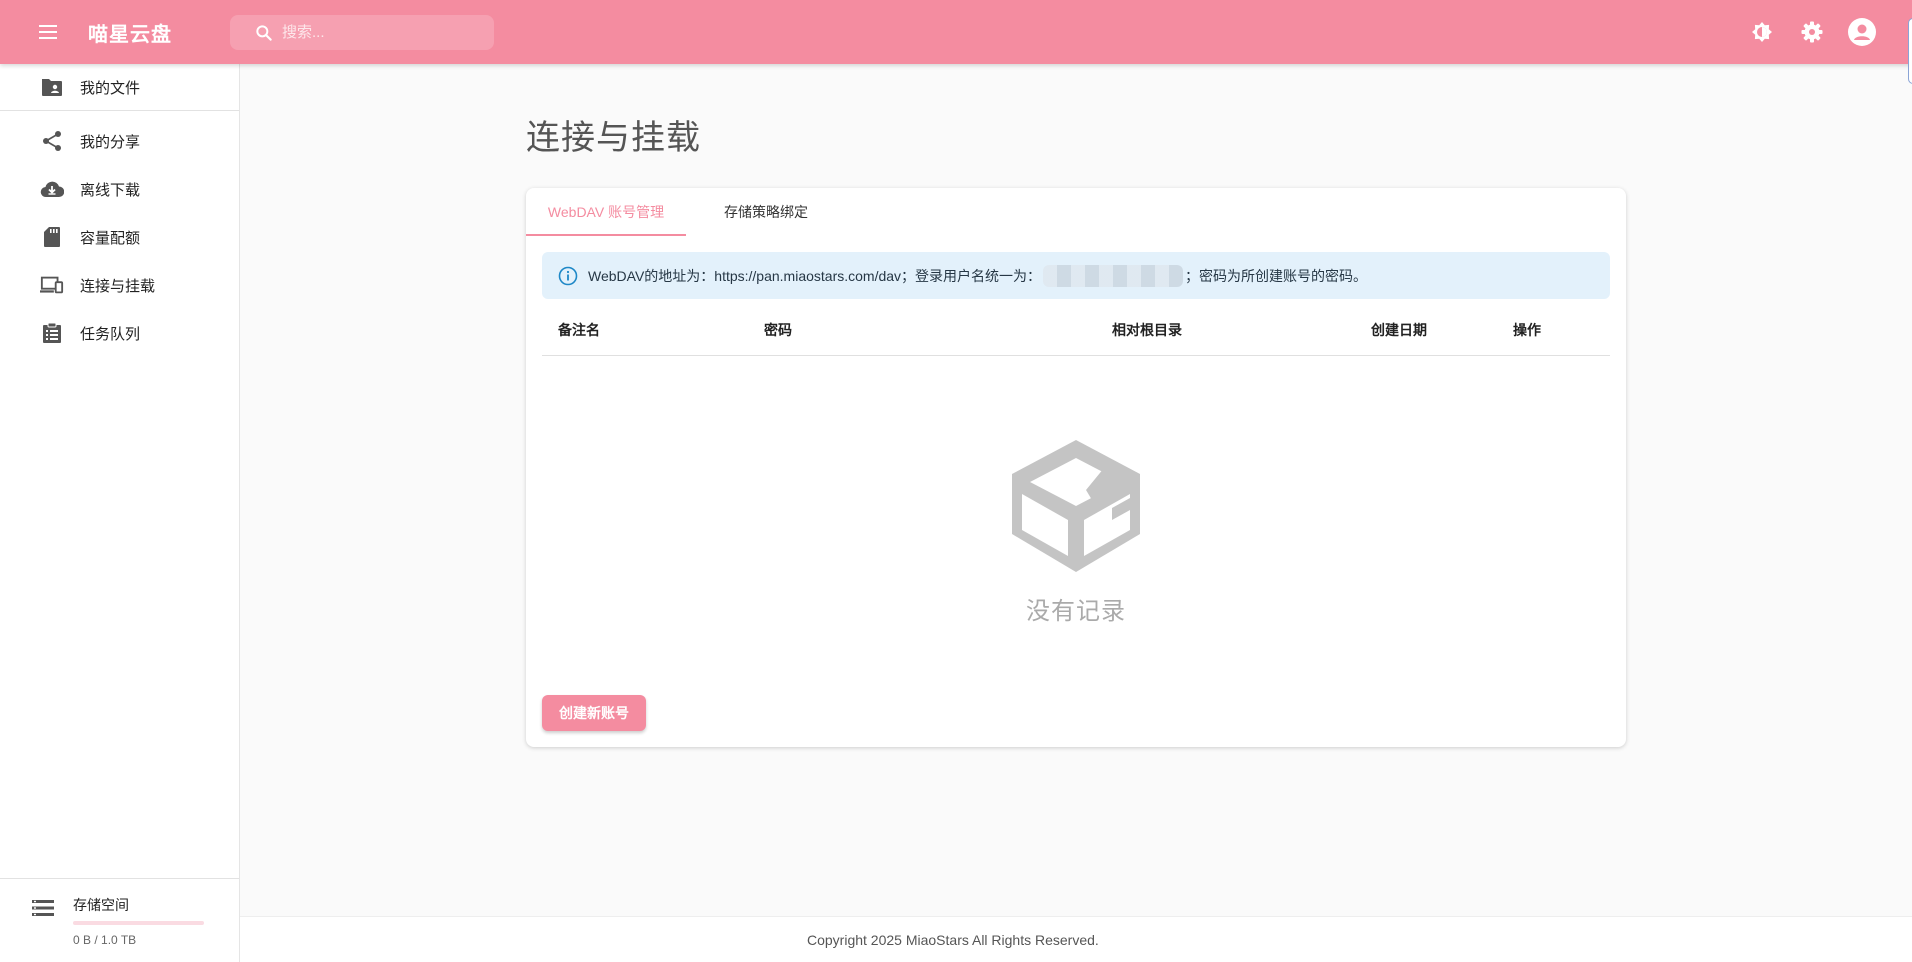  I want to click on app-bar: 喵星云盘, so click(956, 42).